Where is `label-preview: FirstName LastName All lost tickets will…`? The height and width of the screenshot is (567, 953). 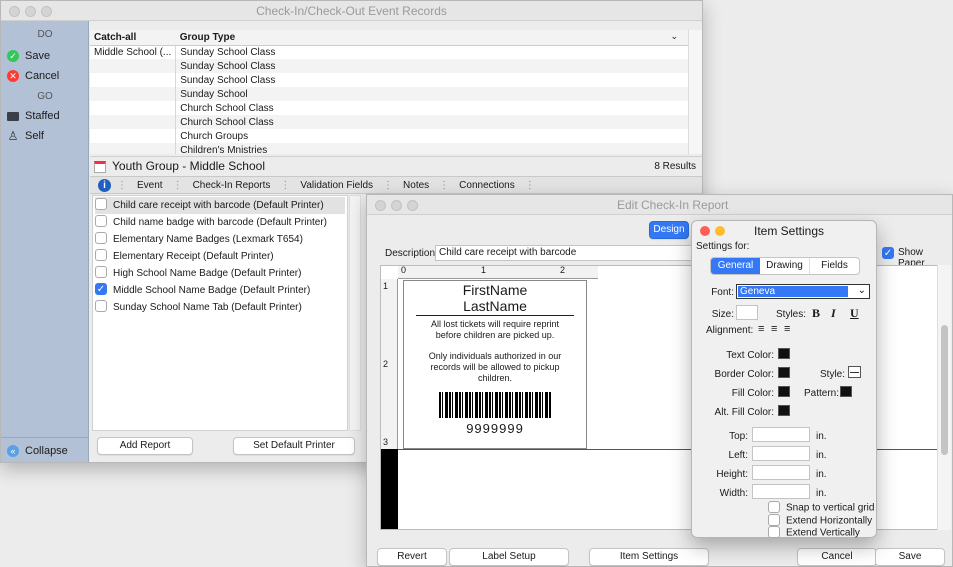
label-preview: FirstName LastName All lost tickets will… is located at coordinates (495, 364).